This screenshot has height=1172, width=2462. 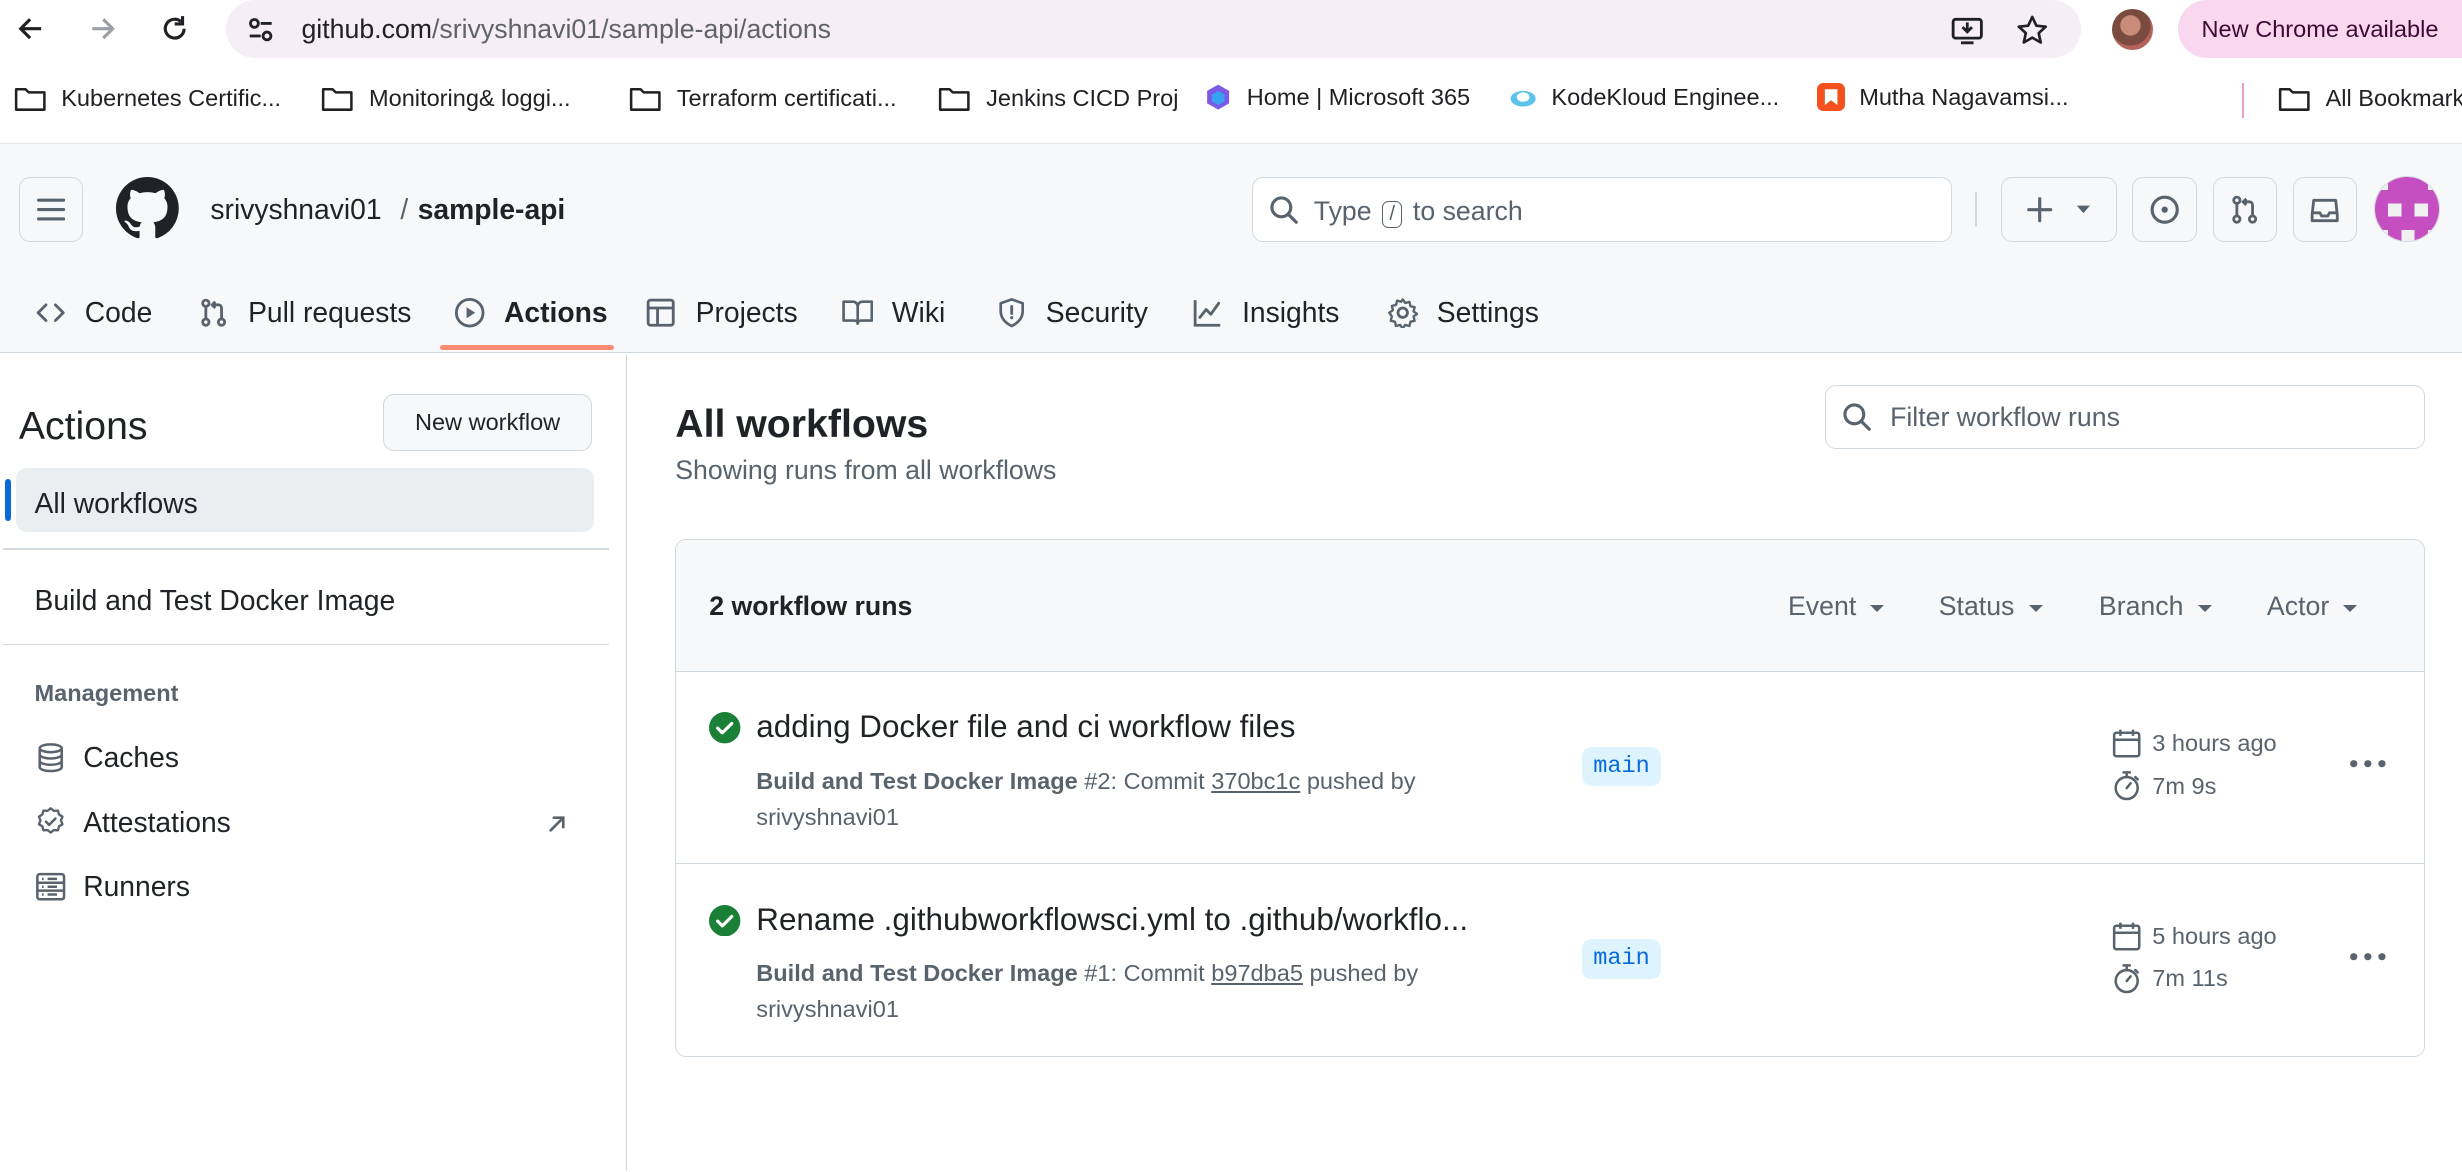 What do you see at coordinates (51, 209) in the screenshot?
I see `global-menu-button` at bounding box center [51, 209].